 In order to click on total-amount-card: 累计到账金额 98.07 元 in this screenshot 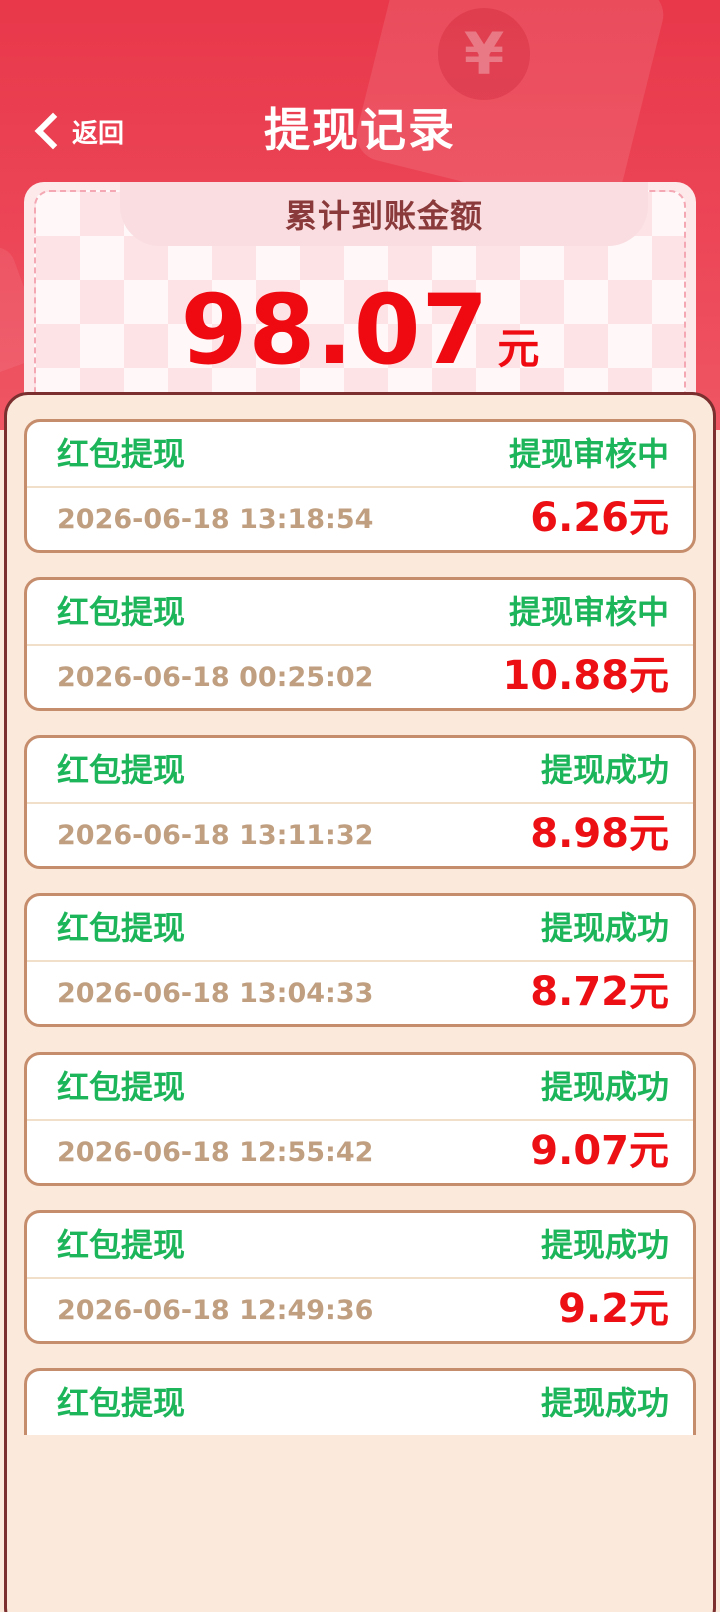, I will do `click(360, 302)`.